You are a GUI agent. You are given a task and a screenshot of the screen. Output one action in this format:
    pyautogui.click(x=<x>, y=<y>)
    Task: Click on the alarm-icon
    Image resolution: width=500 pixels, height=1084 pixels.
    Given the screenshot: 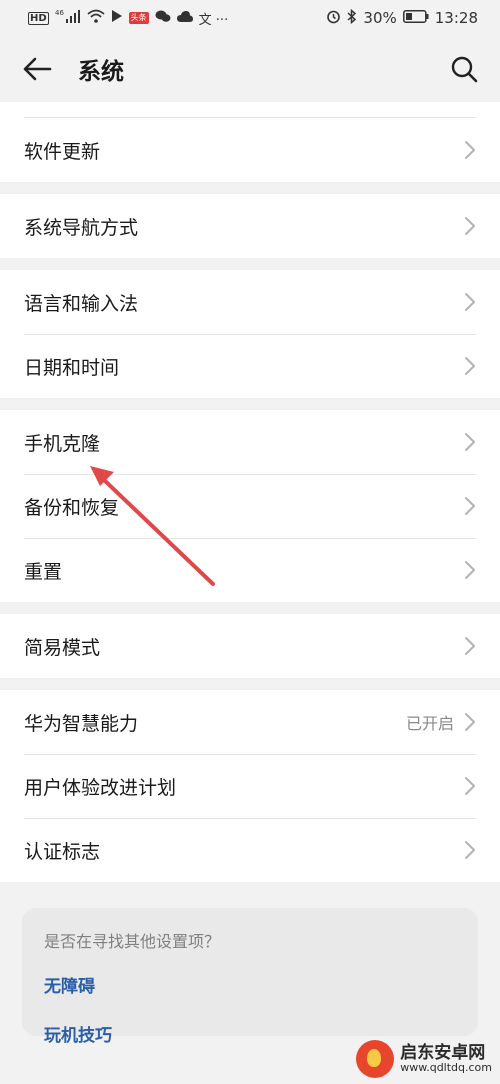 What is the action you would take?
    pyautogui.click(x=333, y=18)
    